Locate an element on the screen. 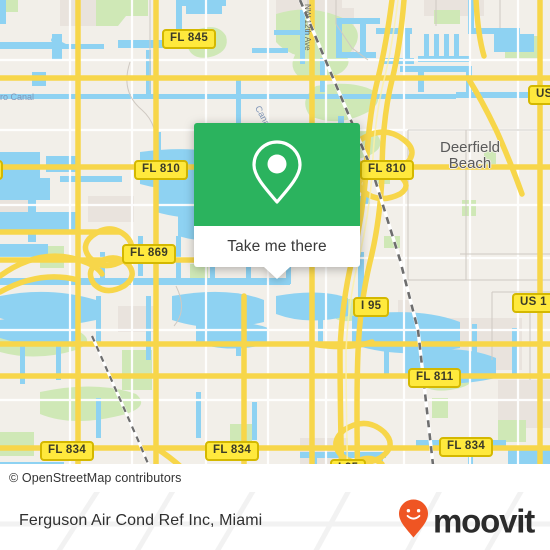 The image size is (550, 550). highway-shield-clipped-left: 0 is located at coordinates (1, 170).